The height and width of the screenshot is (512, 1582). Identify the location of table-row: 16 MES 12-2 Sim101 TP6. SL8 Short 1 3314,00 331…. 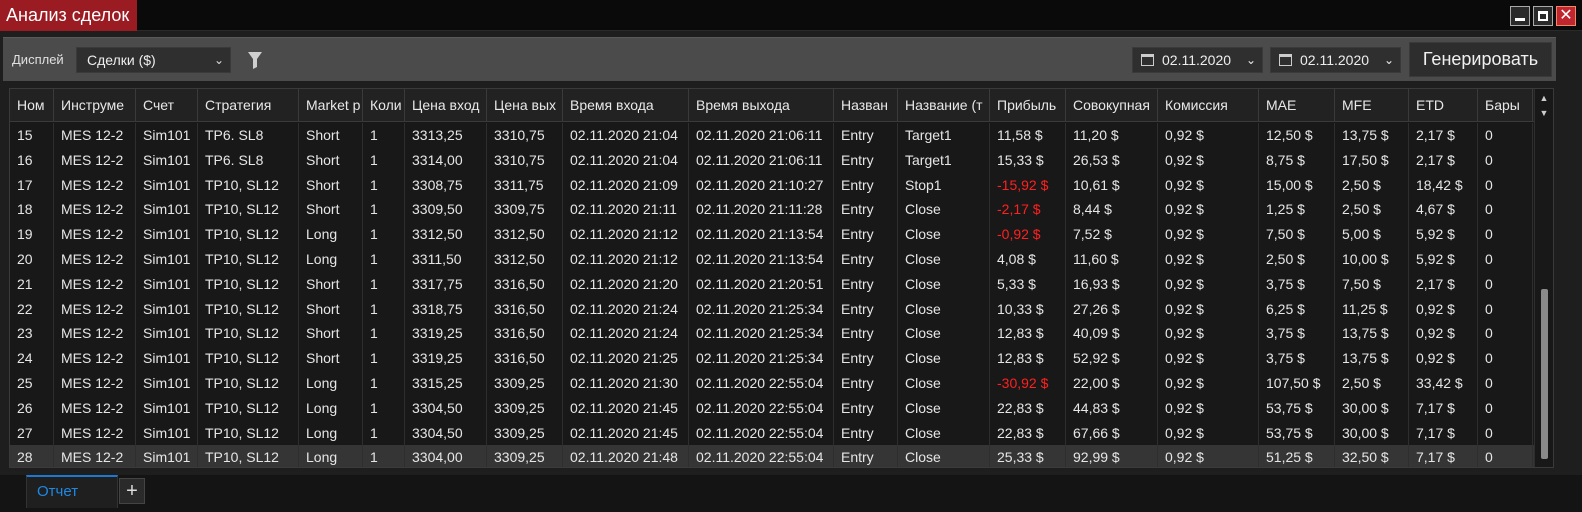
(772, 160).